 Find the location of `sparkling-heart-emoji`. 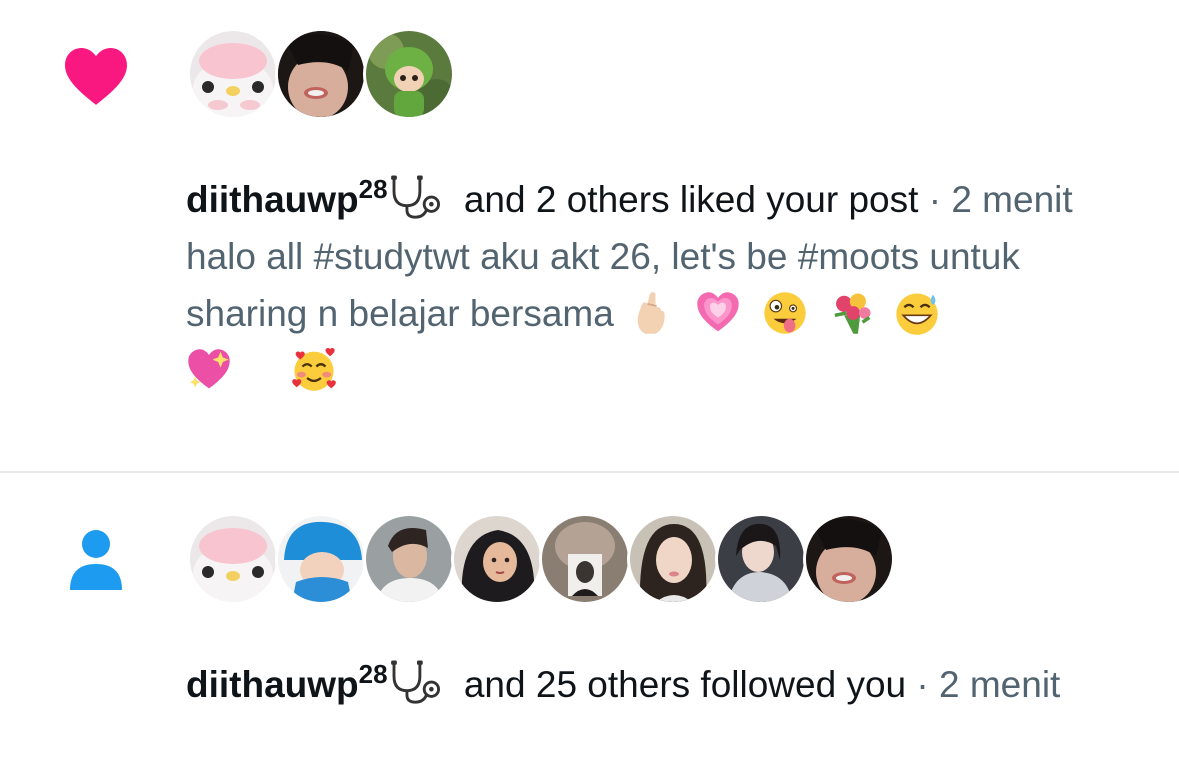

sparkling-heart-emoji is located at coordinates (209, 369).